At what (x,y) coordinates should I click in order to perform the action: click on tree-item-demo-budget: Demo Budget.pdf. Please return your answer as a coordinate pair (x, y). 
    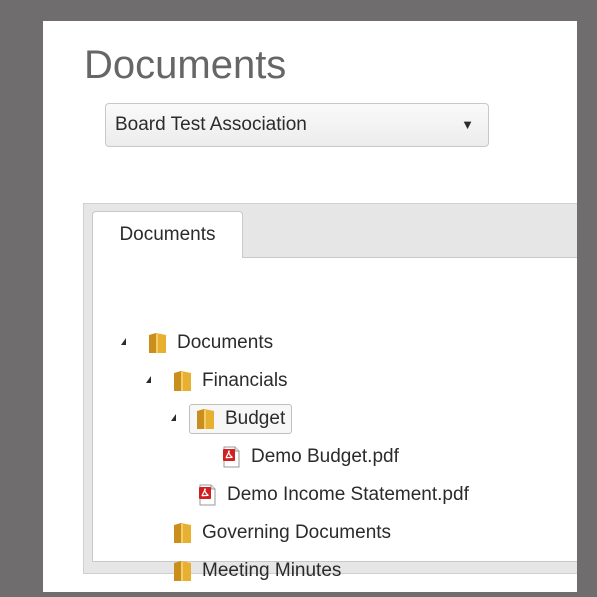
    Looking at the image, I should click on (310, 457).